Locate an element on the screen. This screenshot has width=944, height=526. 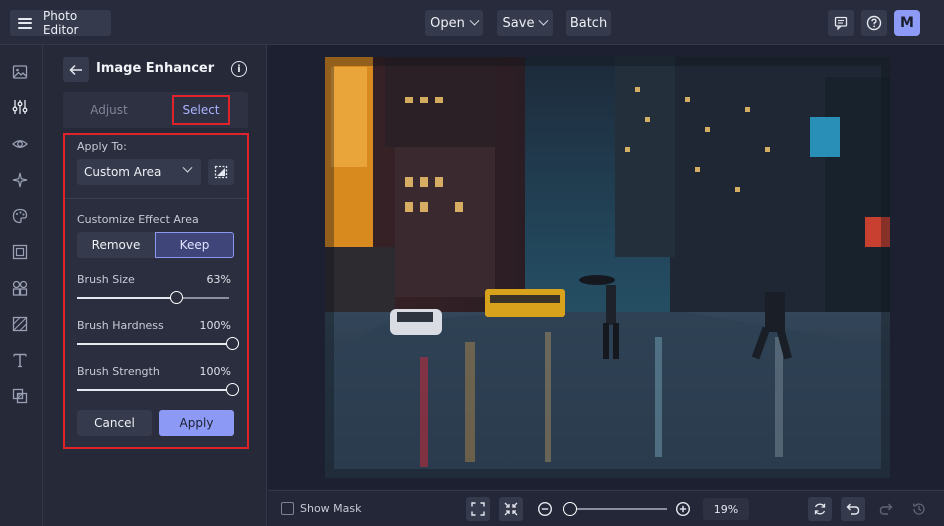
brush-hardness-thumb is located at coordinates (232, 343).